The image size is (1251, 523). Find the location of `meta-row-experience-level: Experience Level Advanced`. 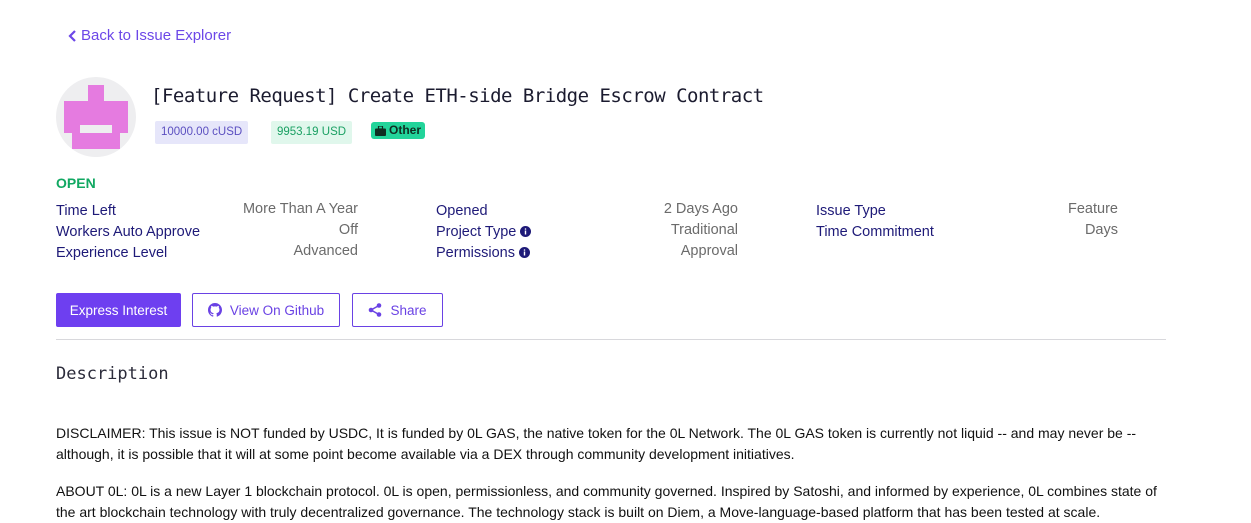

meta-row-experience-level: Experience Level Advanced is located at coordinates (207, 252).